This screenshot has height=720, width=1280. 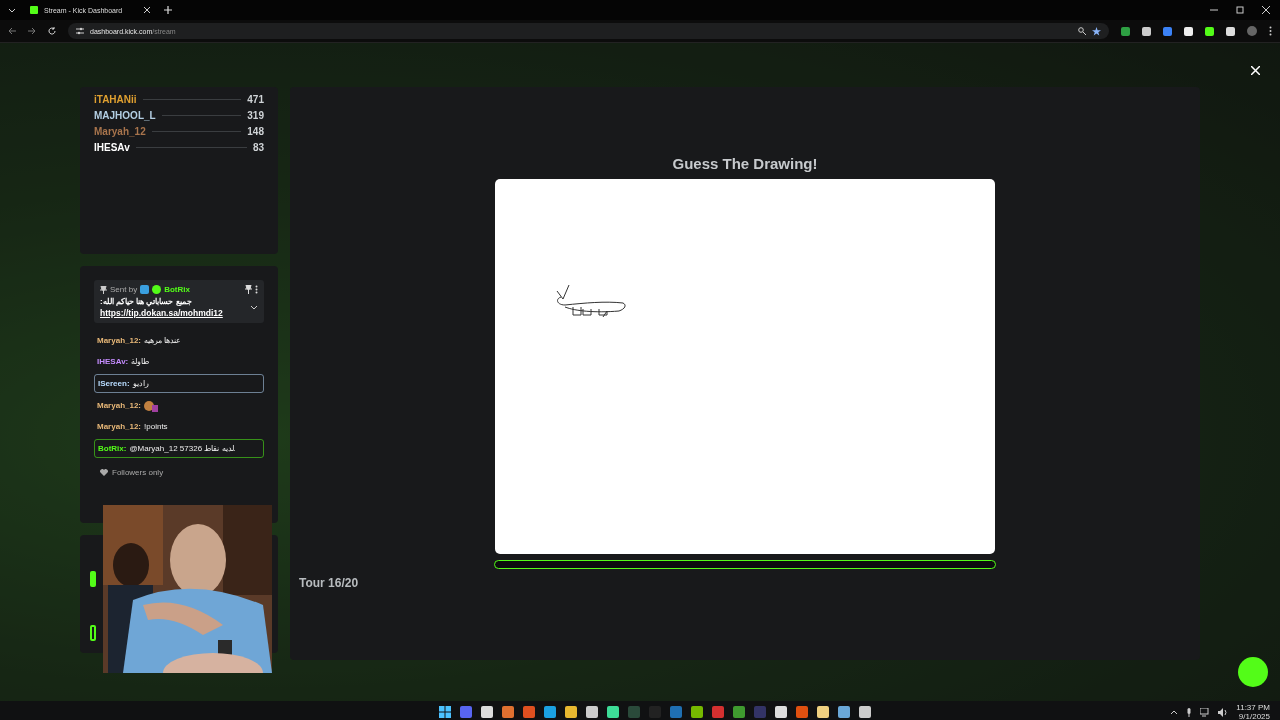 What do you see at coordinates (120, 131) in the screenshot?
I see `player-name: Maryah_12` at bounding box center [120, 131].